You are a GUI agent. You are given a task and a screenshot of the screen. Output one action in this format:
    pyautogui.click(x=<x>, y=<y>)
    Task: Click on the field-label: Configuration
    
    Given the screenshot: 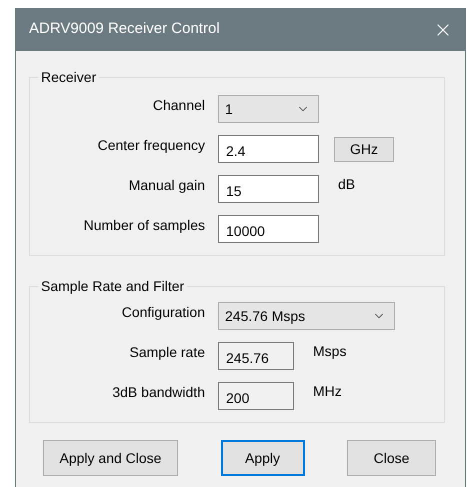 What is the action you would take?
    pyautogui.click(x=162, y=312)
    